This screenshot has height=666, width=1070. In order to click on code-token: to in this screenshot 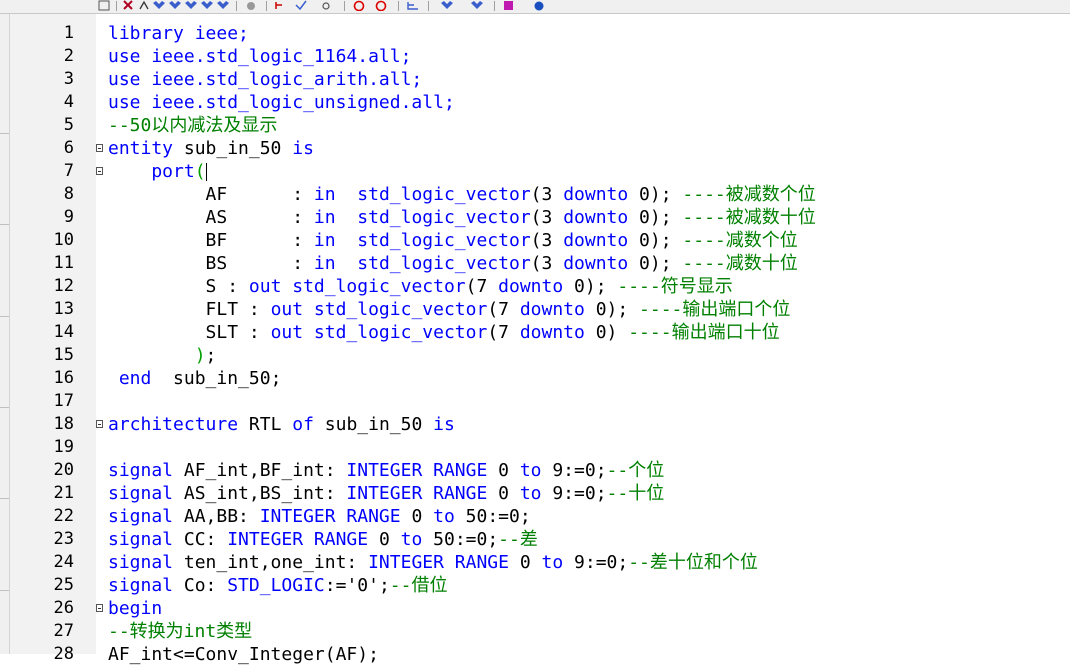, I will do `click(536, 493)`.